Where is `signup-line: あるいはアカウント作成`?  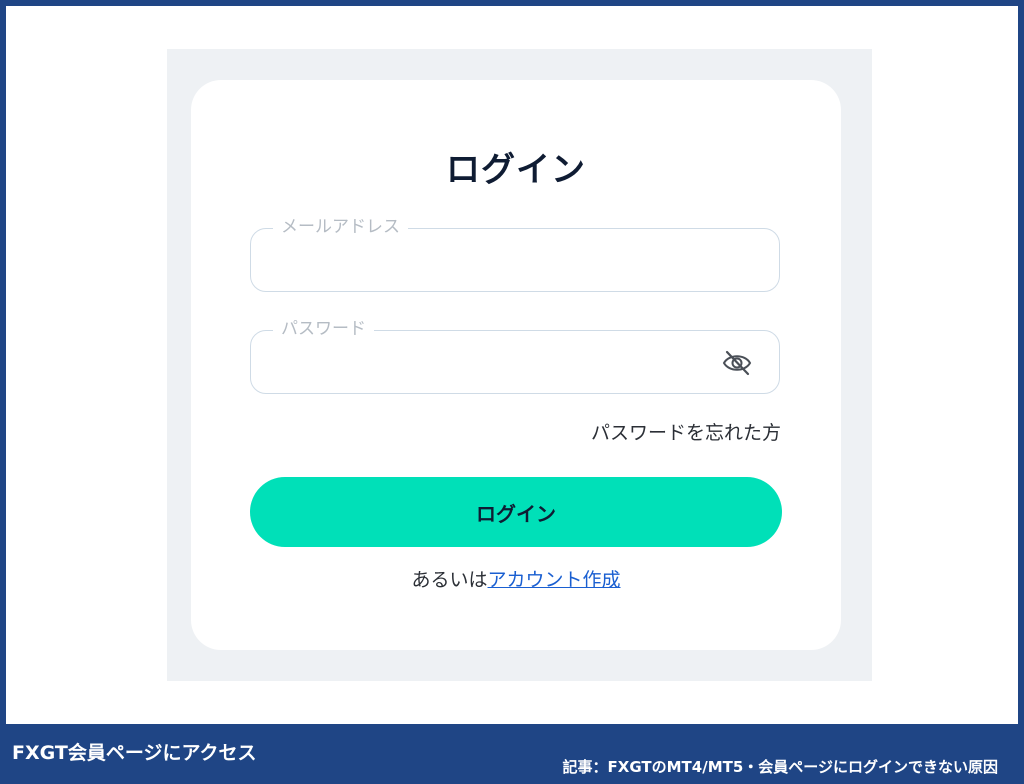 signup-line: あるいはアカウント作成 is located at coordinates (516, 578).